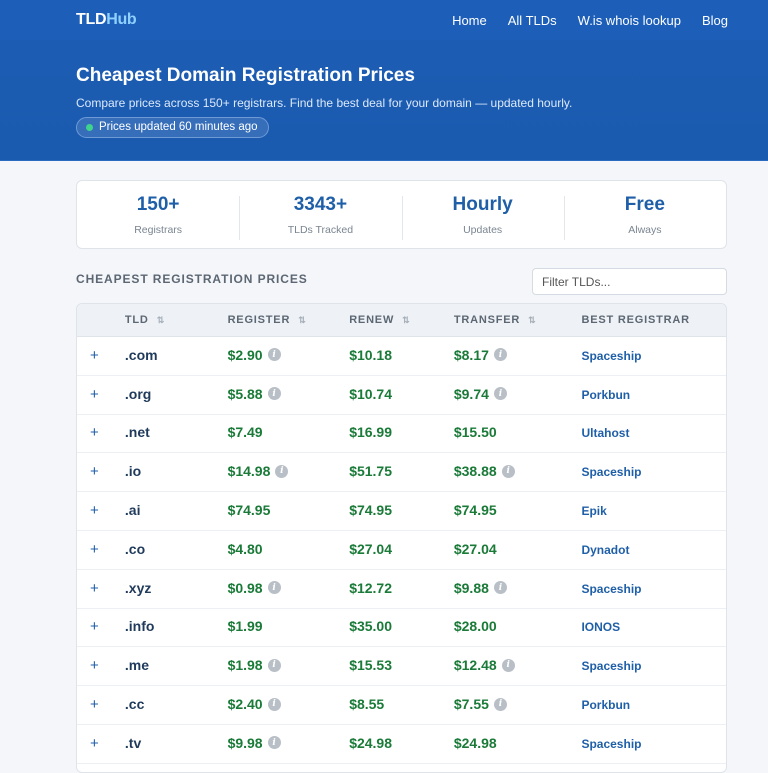 This screenshot has height=773, width=768. I want to click on table-row: + .info $1.99 $35.00 $28.00 IONOS, so click(401, 628).